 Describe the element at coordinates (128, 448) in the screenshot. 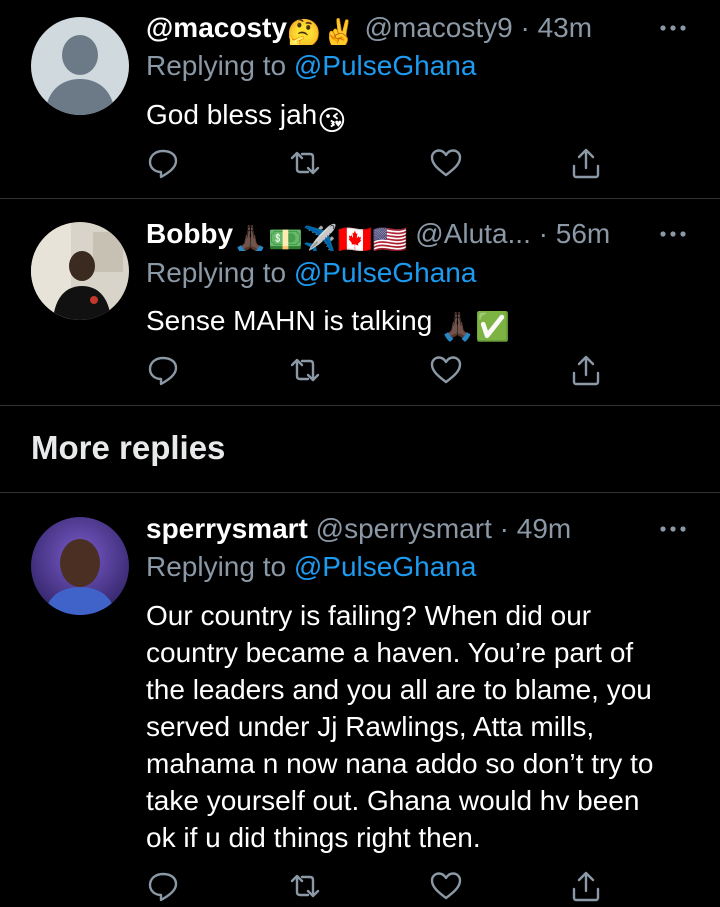

I see `more-replies-heading: More replies` at that location.